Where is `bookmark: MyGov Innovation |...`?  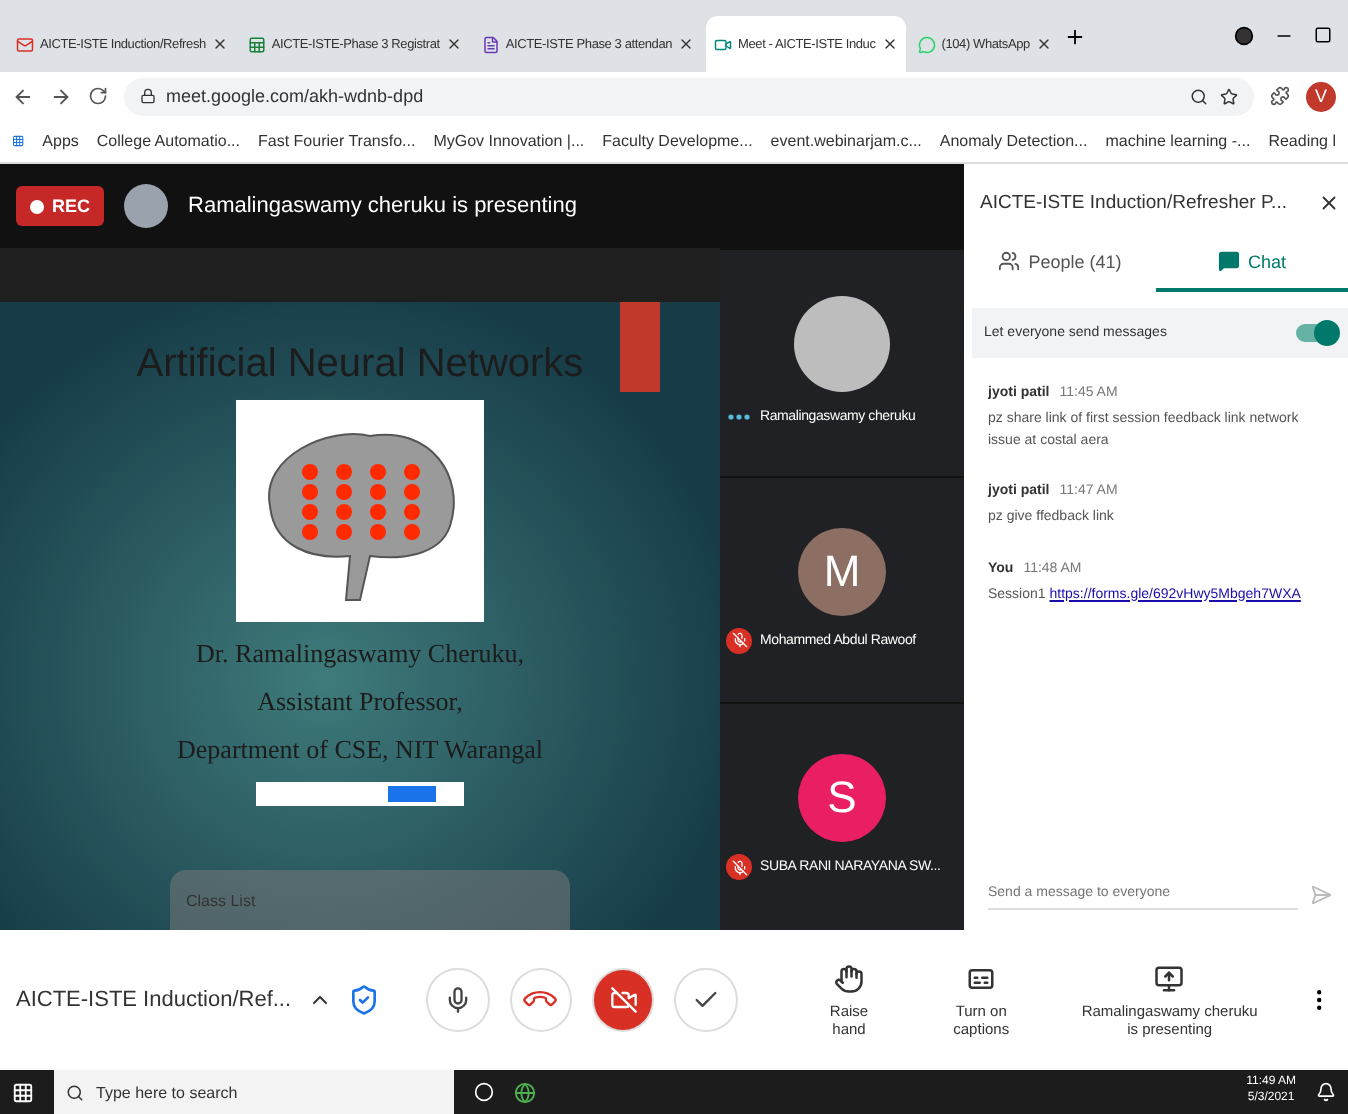
bookmark: MyGov Innovation |... is located at coordinates (509, 141).